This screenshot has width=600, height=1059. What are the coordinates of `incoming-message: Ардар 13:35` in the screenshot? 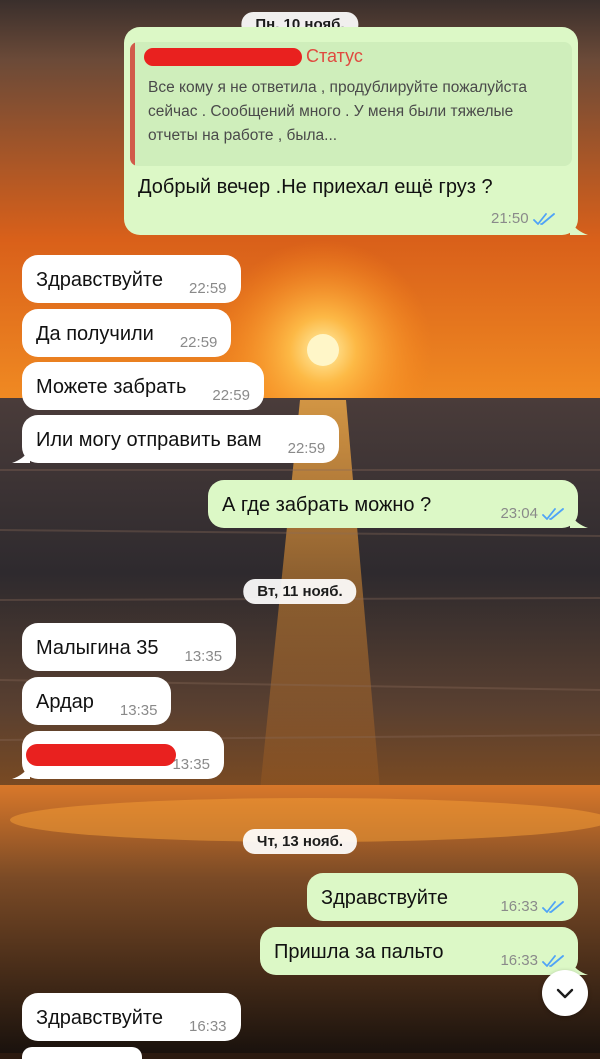 It's located at (97, 701).